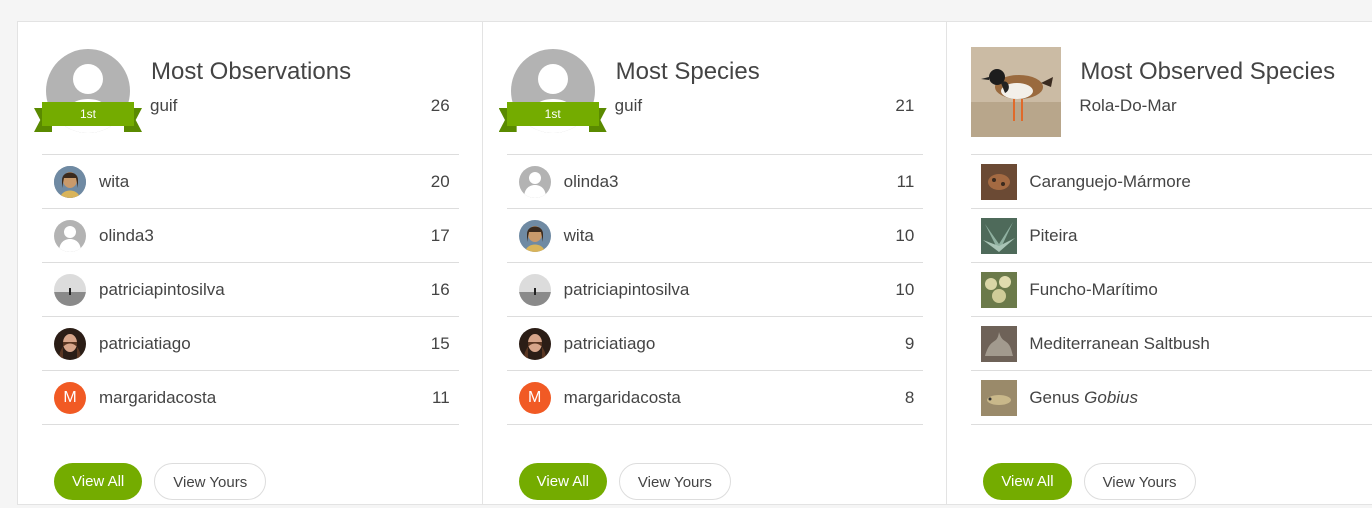  I want to click on fennel-photo-icon, so click(999, 289).